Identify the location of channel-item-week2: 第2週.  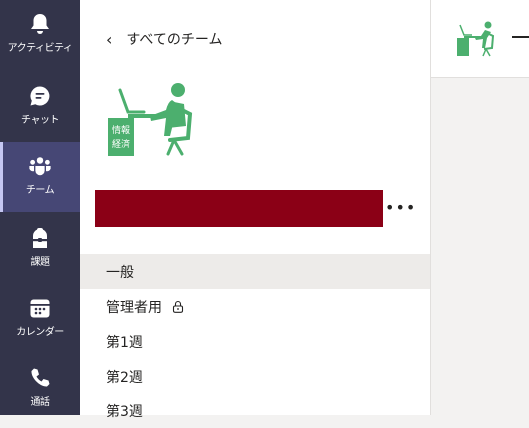
(255, 376).